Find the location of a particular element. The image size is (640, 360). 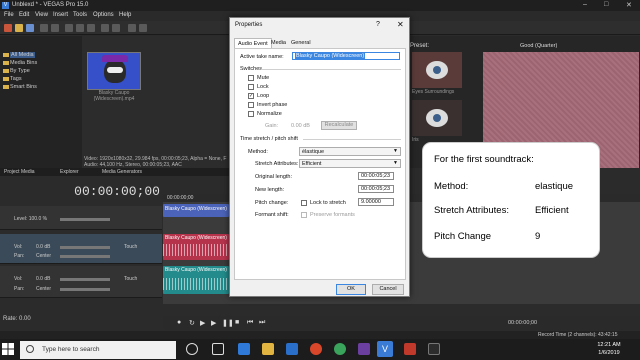

tab-general: General is located at coordinates (301, 43).